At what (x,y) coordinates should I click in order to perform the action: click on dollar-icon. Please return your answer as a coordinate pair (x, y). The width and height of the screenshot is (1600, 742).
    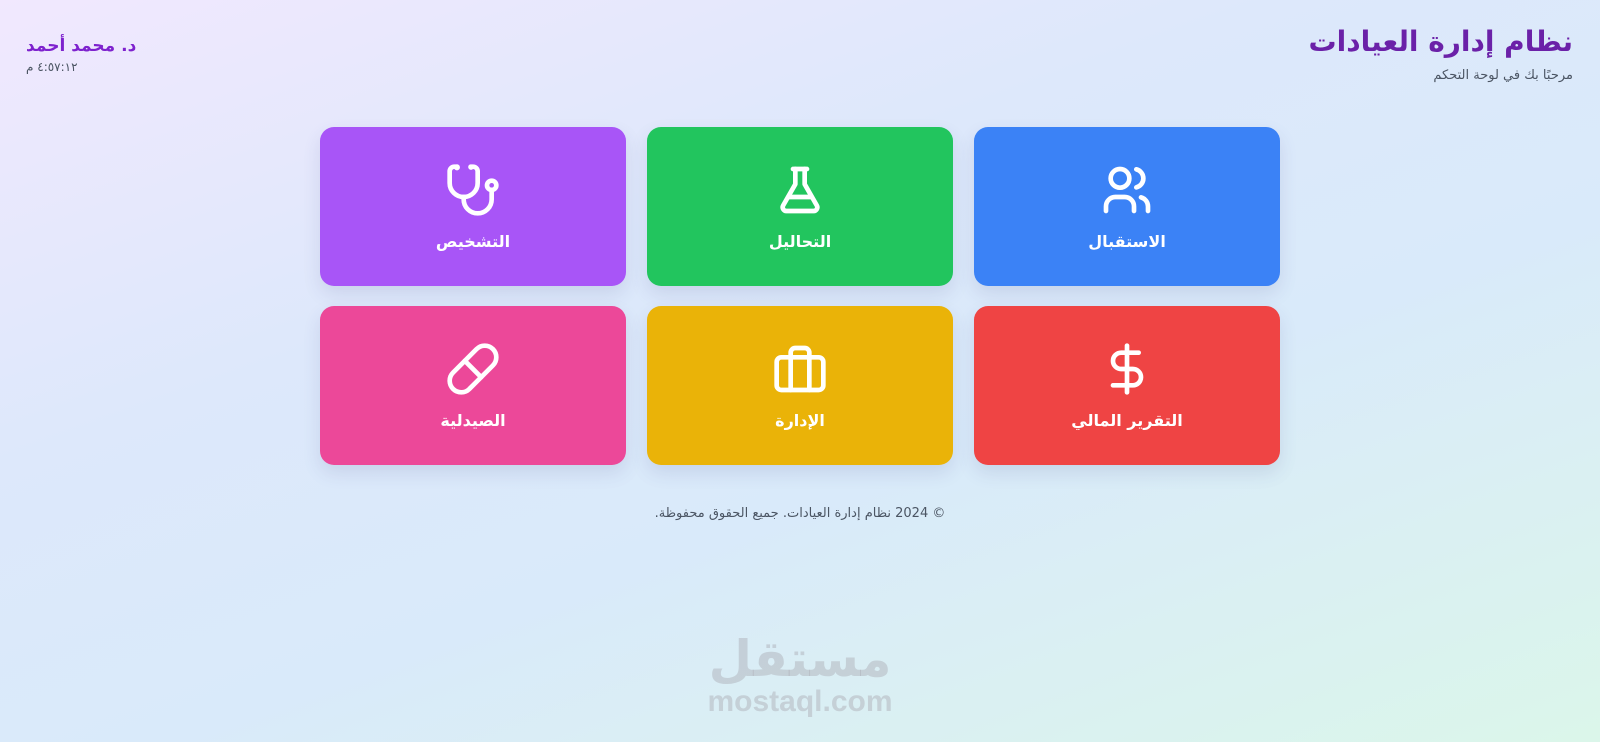
    Looking at the image, I should click on (1127, 369).